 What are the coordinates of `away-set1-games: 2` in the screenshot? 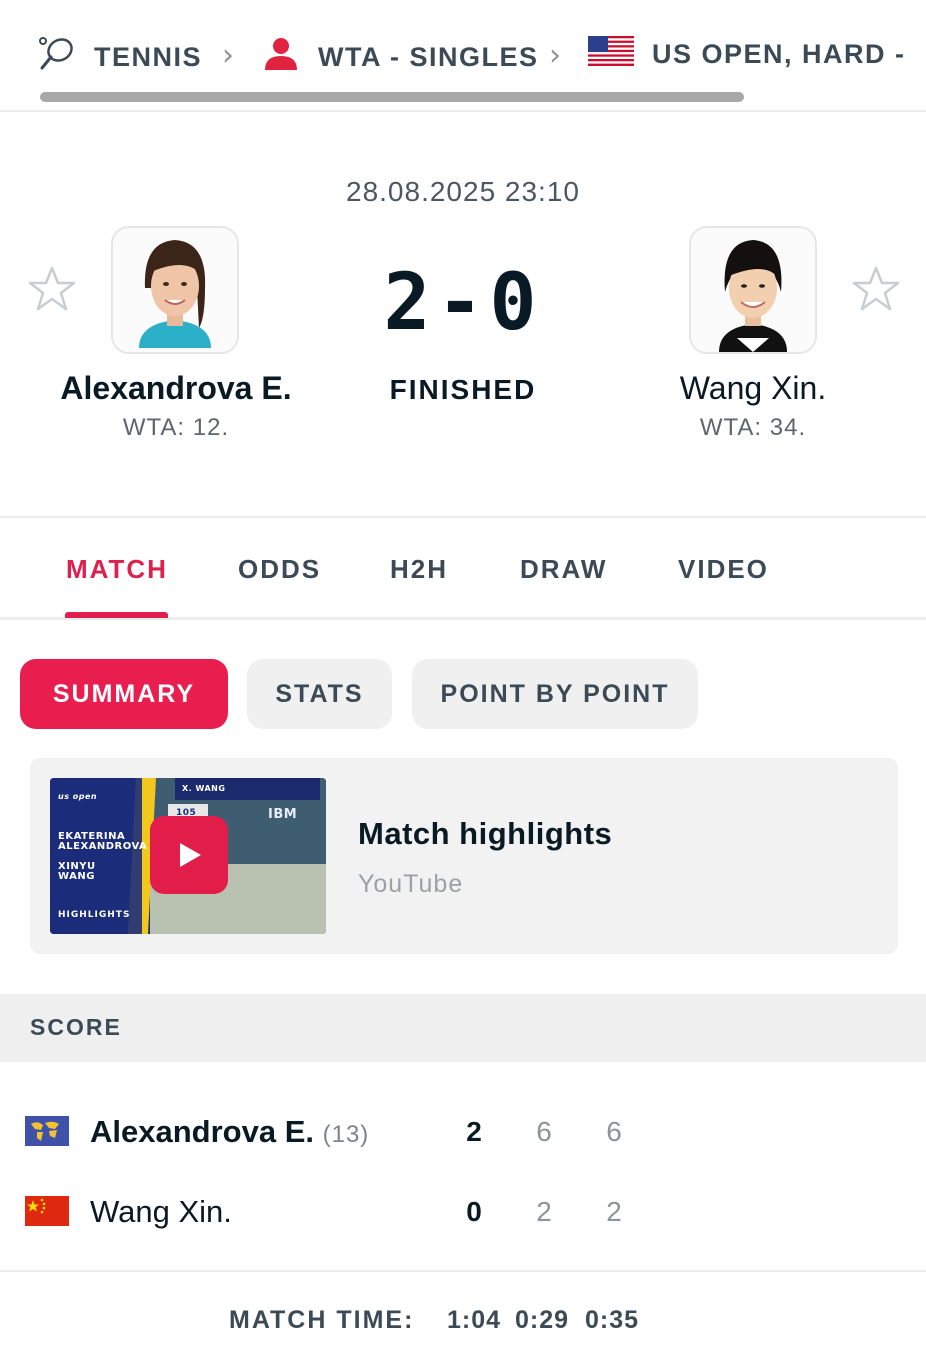 It's located at (544, 1211).